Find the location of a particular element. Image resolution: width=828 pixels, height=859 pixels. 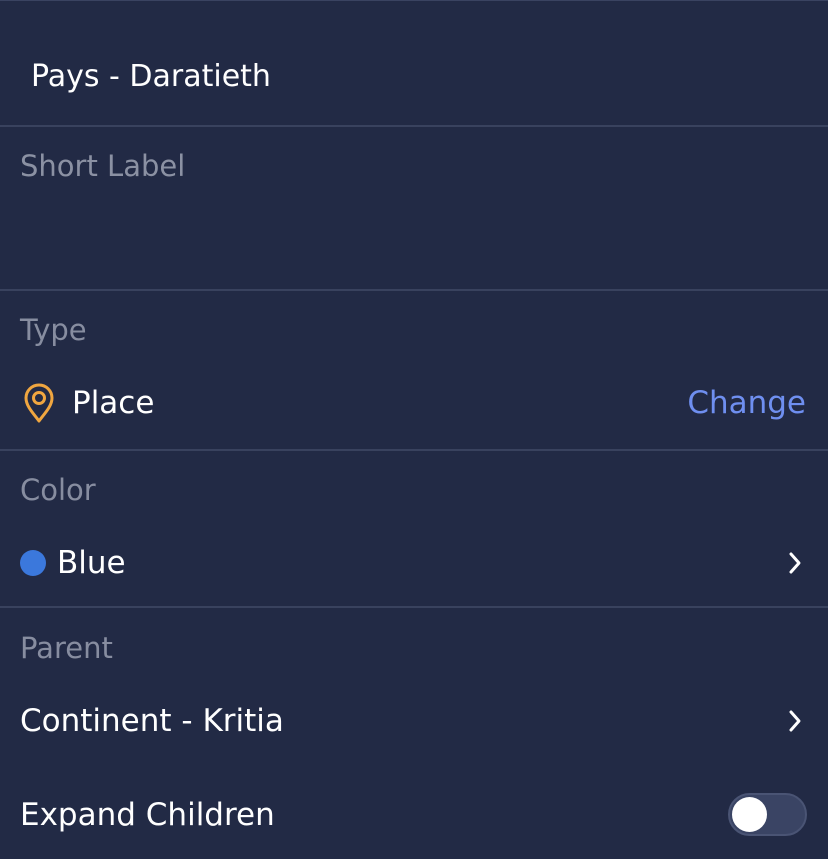

expand-children-toggle is located at coordinates (767, 814).